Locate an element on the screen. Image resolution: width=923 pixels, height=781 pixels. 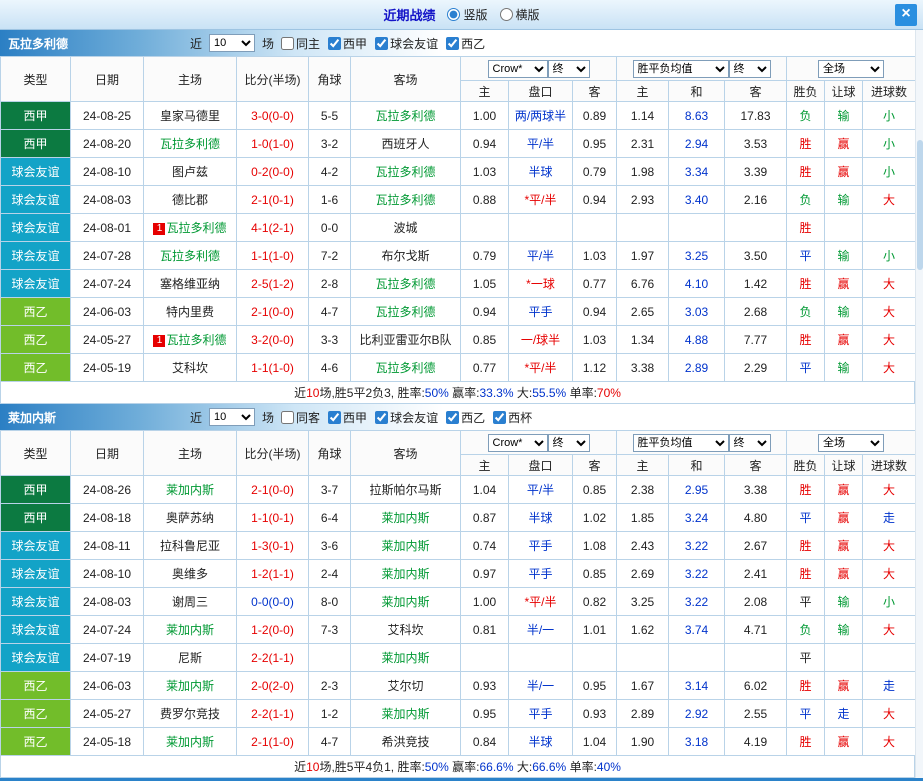
odds-home: 1.03 is located at coordinates (484, 171).